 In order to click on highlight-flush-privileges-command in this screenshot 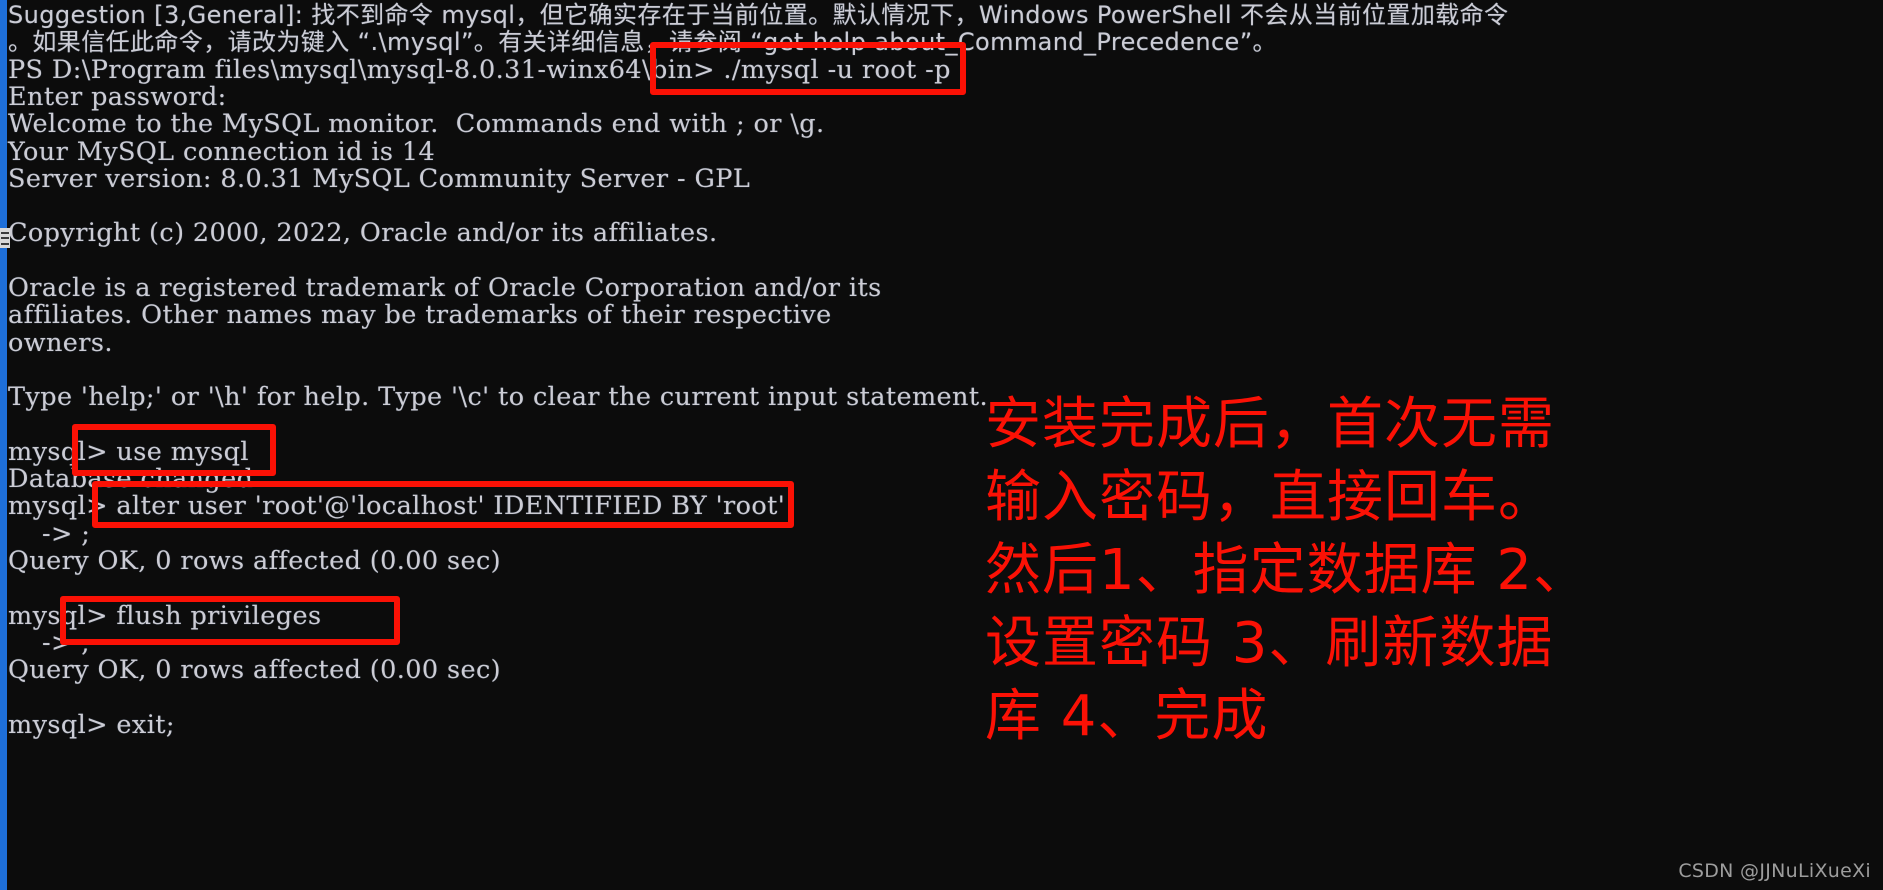, I will do `click(230, 620)`.